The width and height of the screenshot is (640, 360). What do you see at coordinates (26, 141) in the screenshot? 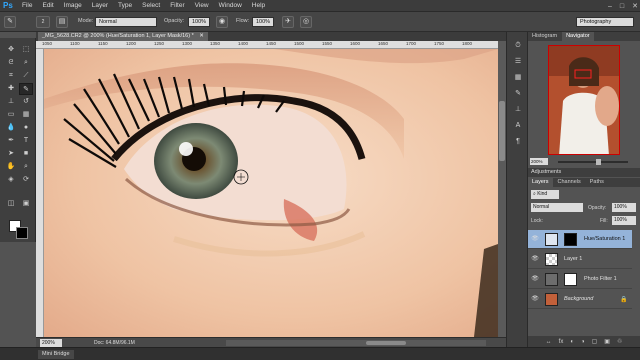
I see `type-tool-icon: T` at bounding box center [26, 141].